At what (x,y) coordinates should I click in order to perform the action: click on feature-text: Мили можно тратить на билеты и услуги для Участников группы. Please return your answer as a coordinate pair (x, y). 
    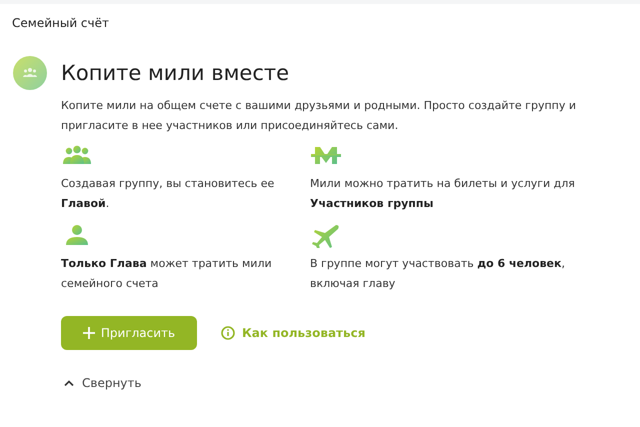
    Looking at the image, I should click on (443, 194).